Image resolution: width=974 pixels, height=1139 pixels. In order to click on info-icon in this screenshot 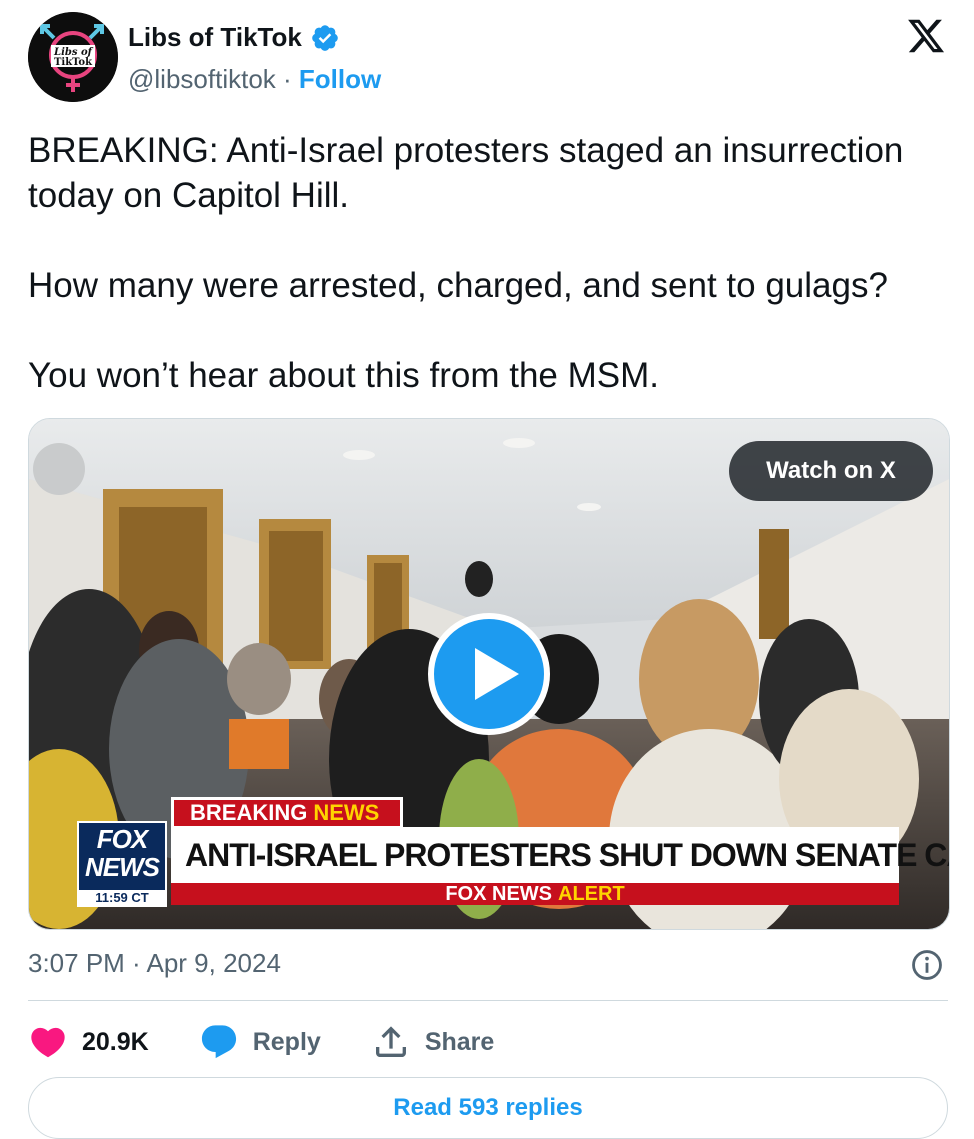, I will do `click(927, 965)`.